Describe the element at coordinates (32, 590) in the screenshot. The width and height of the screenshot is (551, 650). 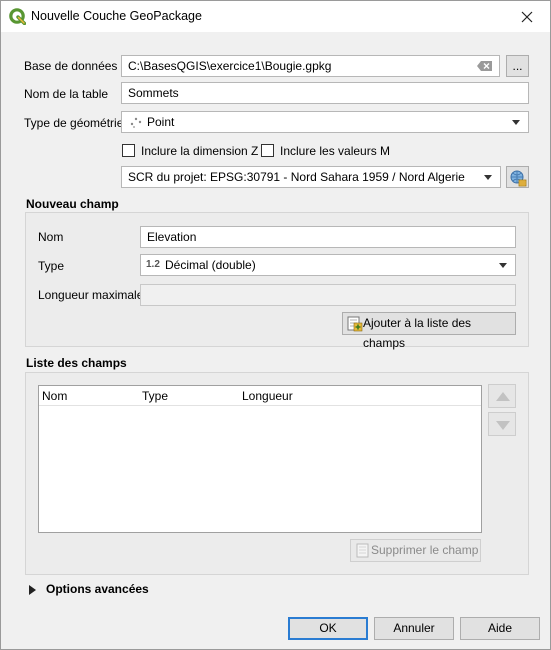
I see `expand-arrow-icon` at that location.